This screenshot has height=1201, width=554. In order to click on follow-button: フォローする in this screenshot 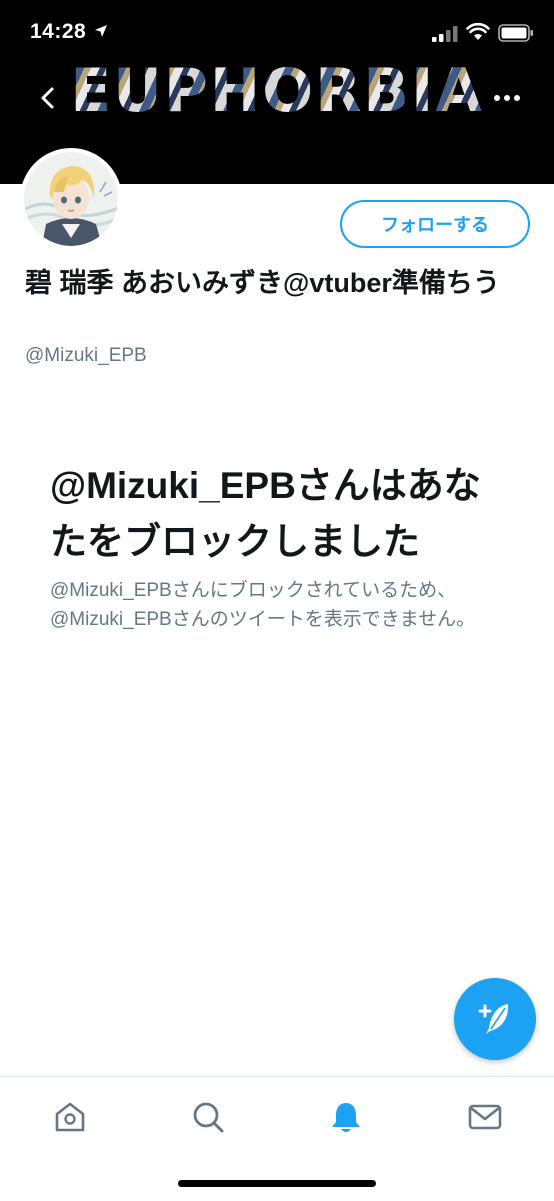, I will do `click(435, 224)`.